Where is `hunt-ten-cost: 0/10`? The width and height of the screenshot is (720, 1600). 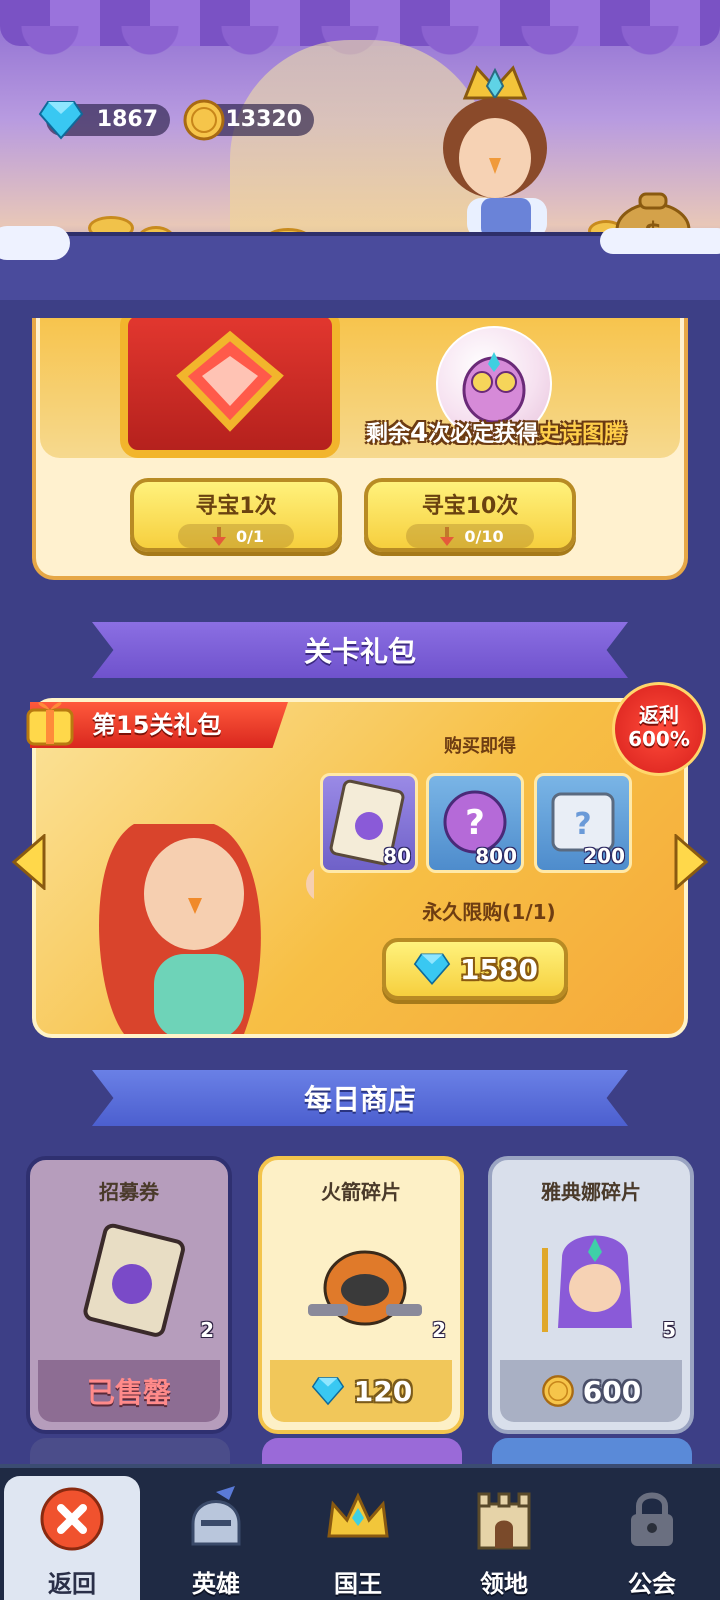 hunt-ten-cost: 0/10 is located at coordinates (470, 536).